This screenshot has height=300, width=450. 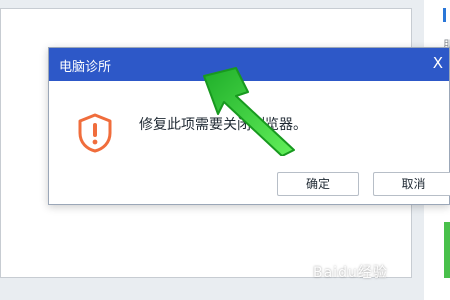 I want to click on watermark: Baidu经验, so click(x=350, y=273).